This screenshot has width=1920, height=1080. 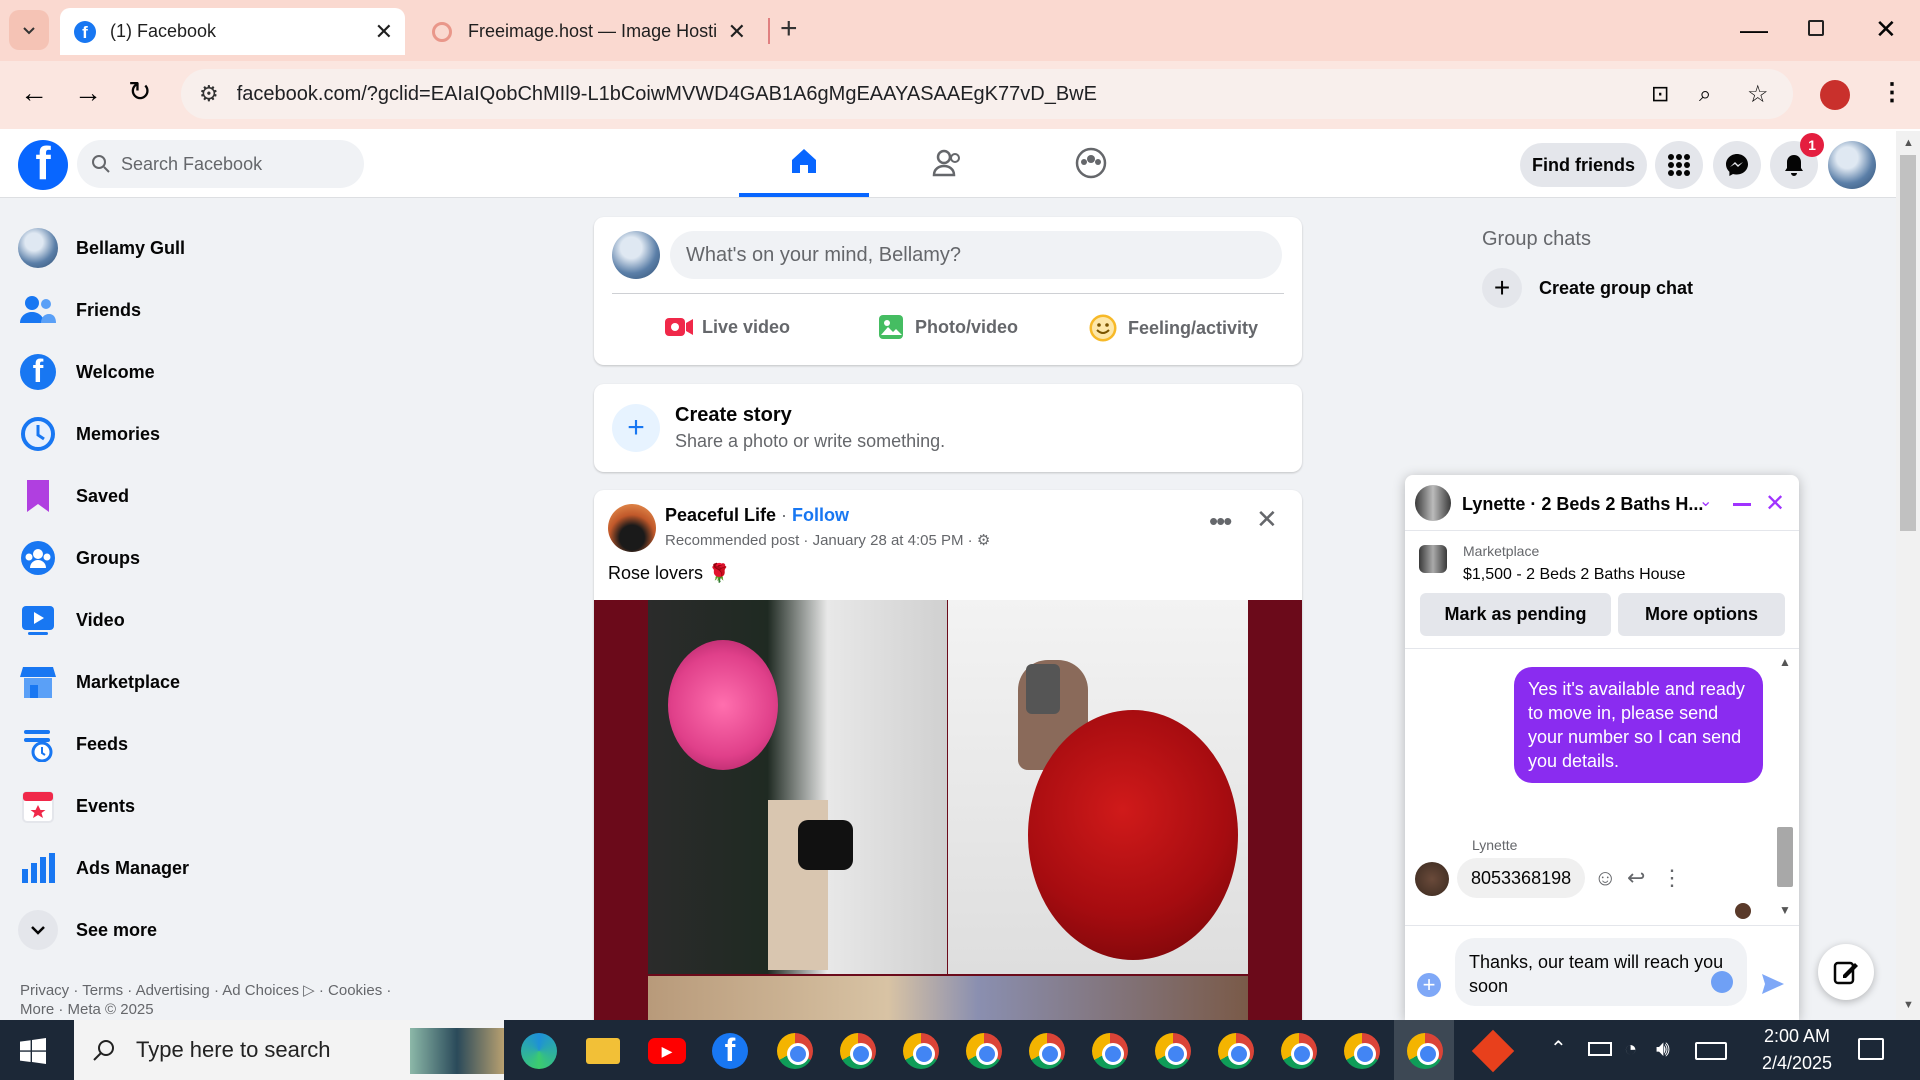 I want to click on clock-time: 2:00 AM, so click(x=1797, y=1036).